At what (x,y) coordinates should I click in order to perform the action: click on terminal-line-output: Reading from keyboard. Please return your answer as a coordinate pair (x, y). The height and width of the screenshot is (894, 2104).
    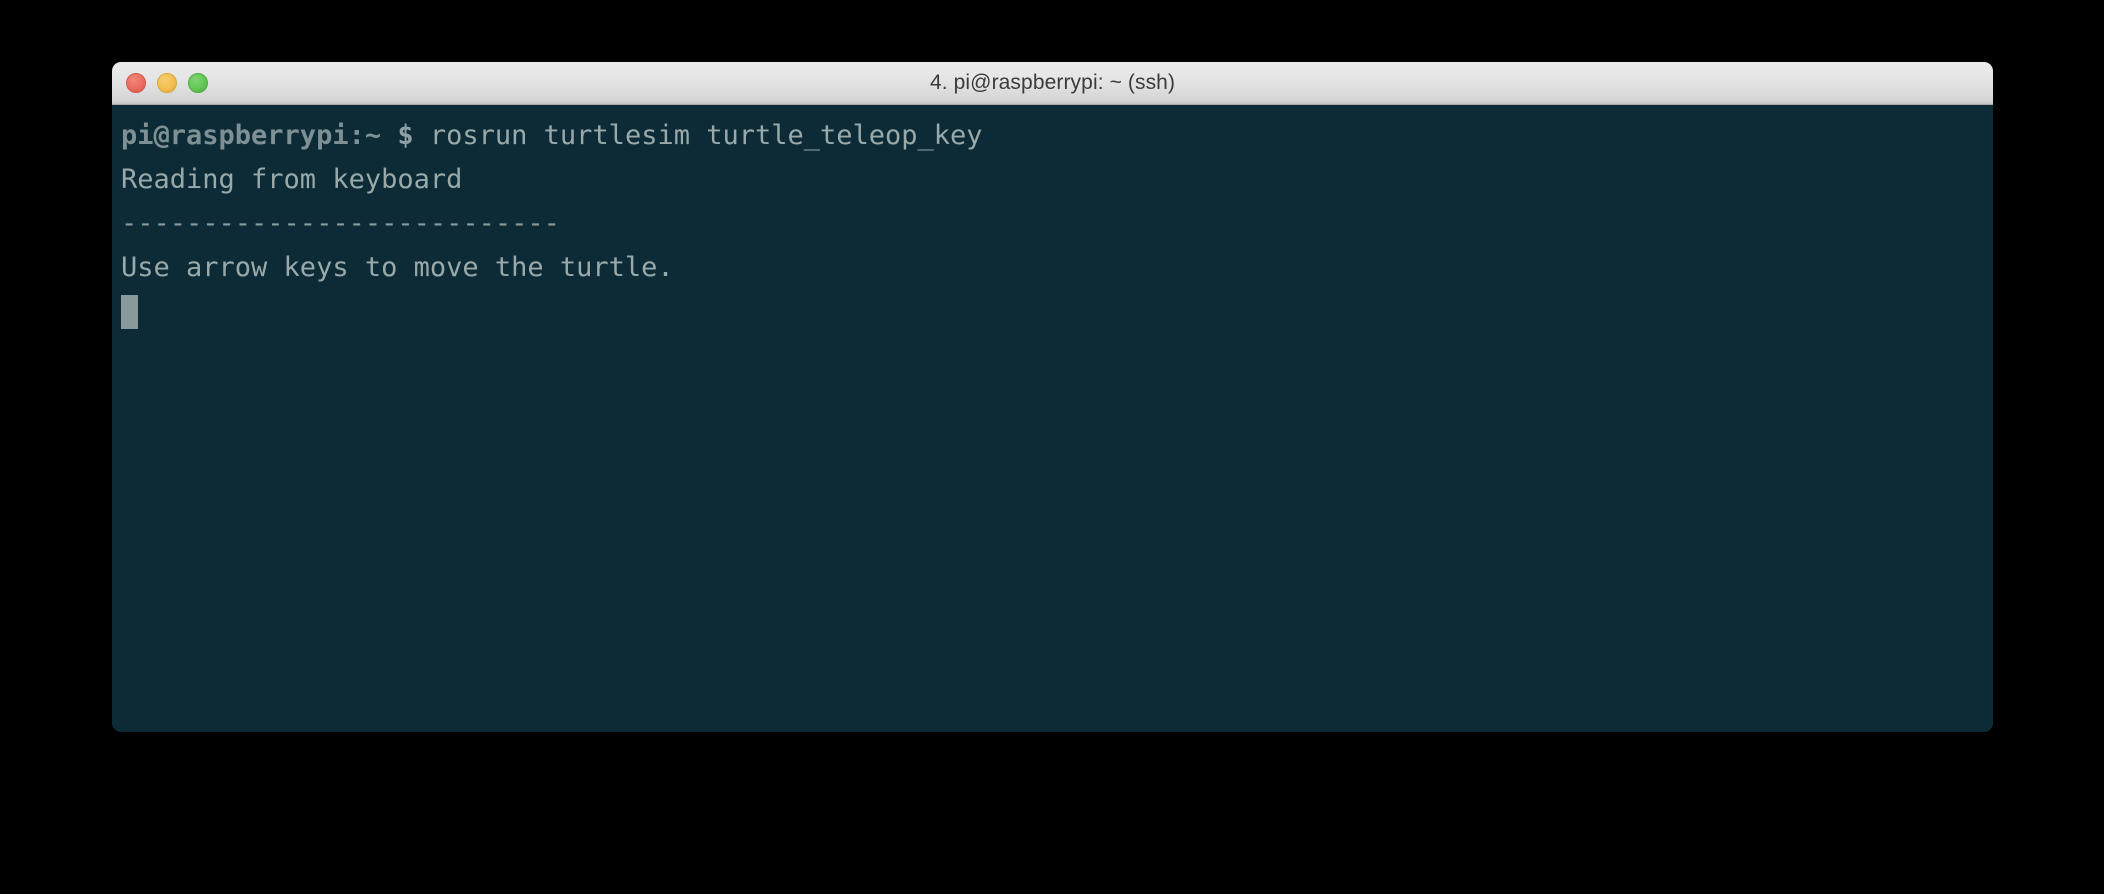
    Looking at the image, I should click on (292, 179).